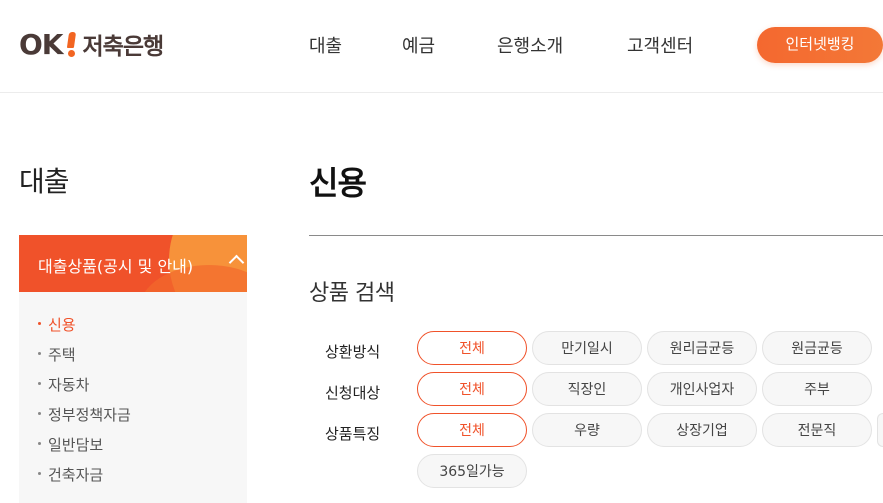 Image resolution: width=883 pixels, height=503 pixels. Describe the element at coordinates (72, 44) in the screenshot. I see `logo-exclamation-icon` at that location.